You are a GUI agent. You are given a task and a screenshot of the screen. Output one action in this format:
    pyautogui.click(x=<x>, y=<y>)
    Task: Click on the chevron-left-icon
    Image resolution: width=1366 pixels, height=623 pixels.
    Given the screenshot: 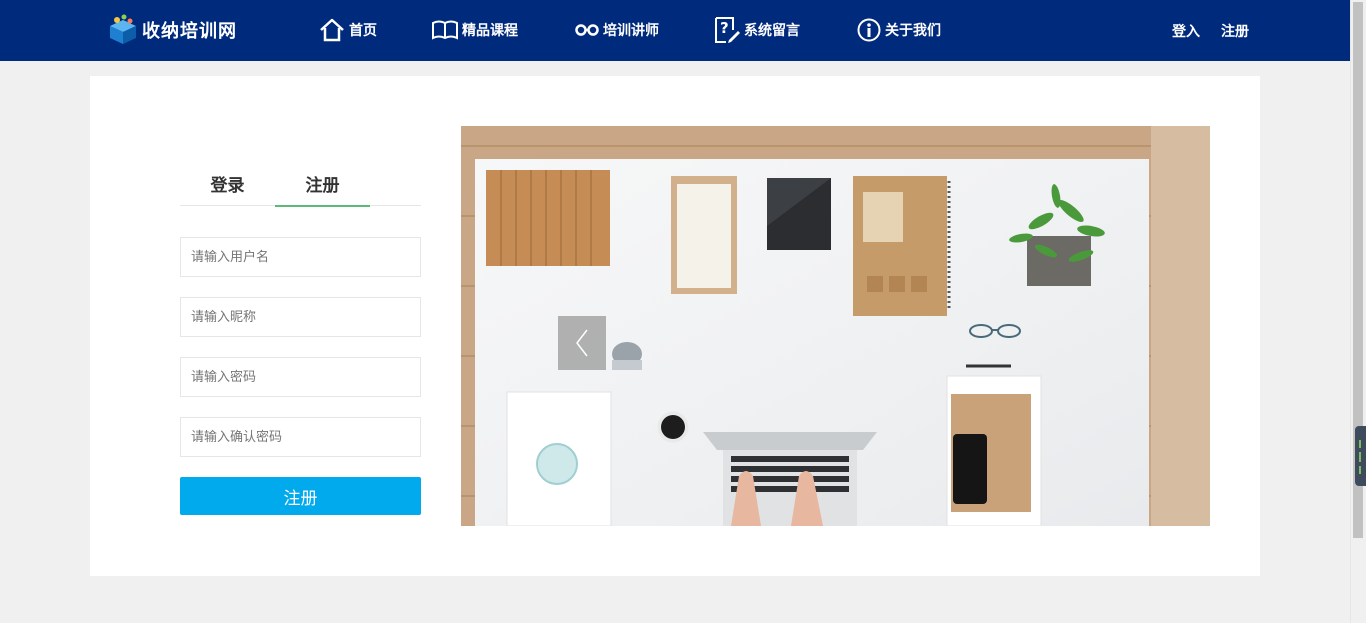 What is the action you would take?
    pyautogui.click(x=582, y=343)
    